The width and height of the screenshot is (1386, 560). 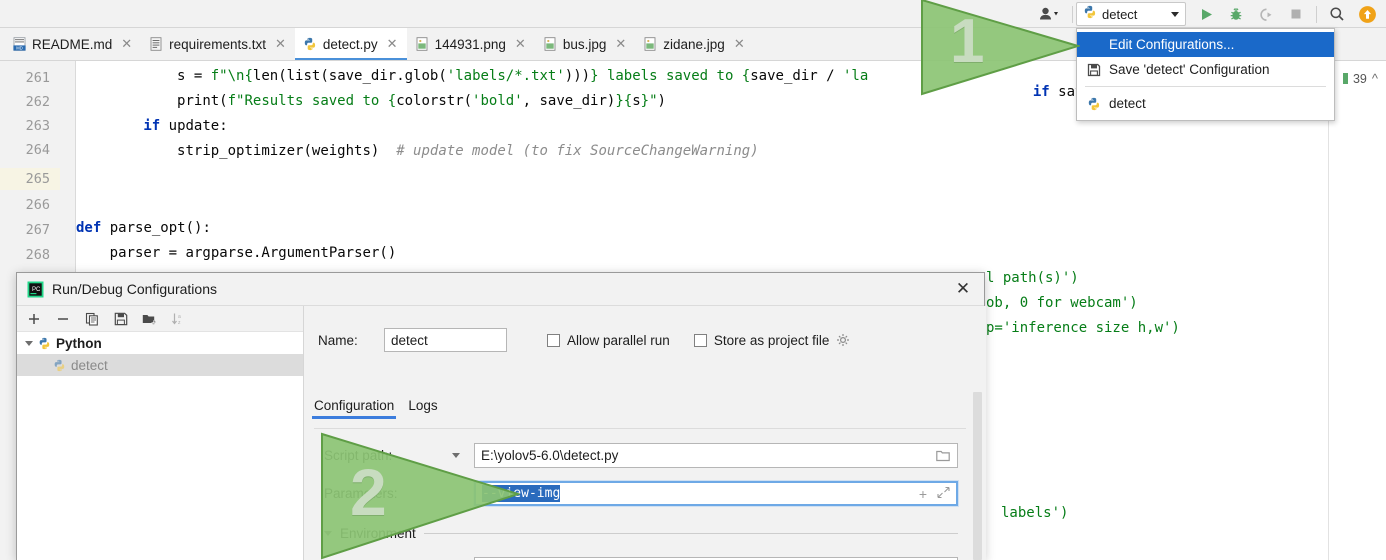 What do you see at coordinates (149, 318) in the screenshot?
I see `new-folder-icon` at bounding box center [149, 318].